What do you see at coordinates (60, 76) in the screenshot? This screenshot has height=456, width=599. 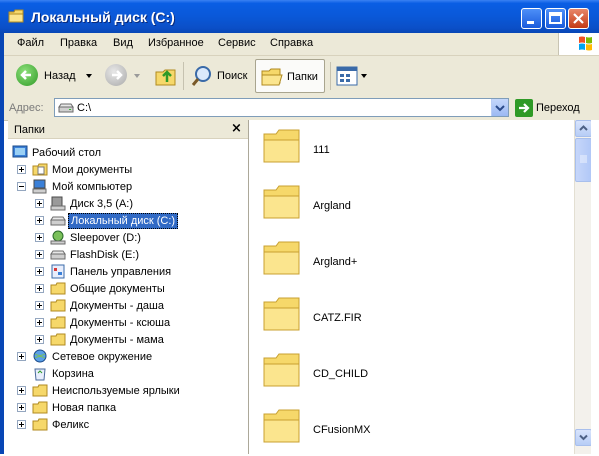 I see `back-label: Назад` at bounding box center [60, 76].